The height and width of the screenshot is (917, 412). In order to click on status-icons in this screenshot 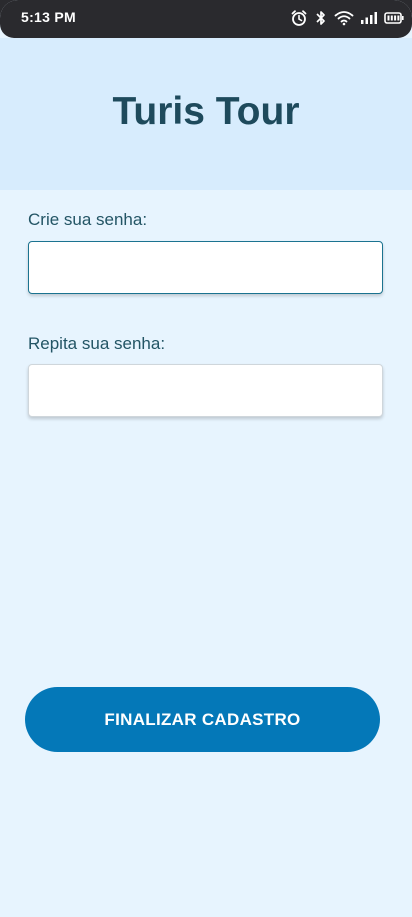, I will do `click(347, 18)`.